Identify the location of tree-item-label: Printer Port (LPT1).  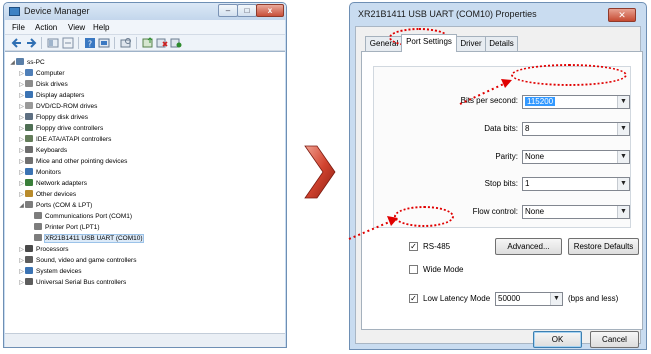
(72, 227).